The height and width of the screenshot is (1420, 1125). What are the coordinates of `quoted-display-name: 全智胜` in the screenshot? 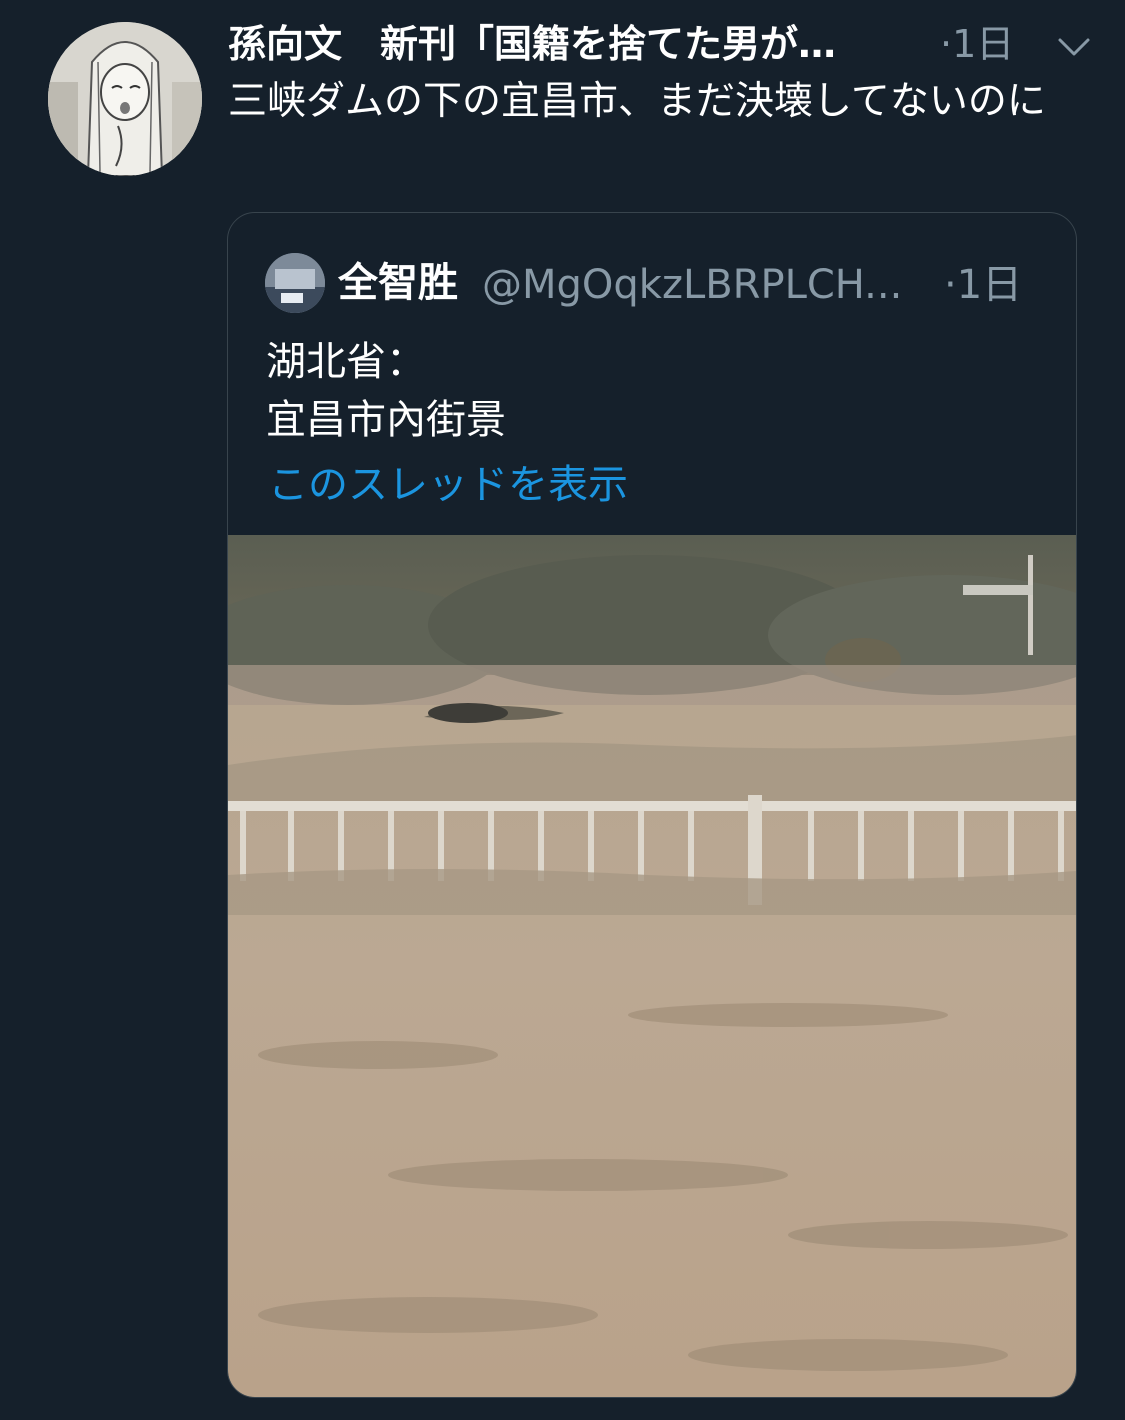 It's located at (398, 283).